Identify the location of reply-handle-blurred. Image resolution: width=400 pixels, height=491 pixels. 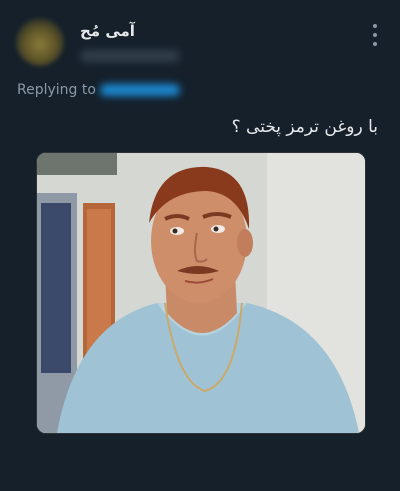
(139, 90).